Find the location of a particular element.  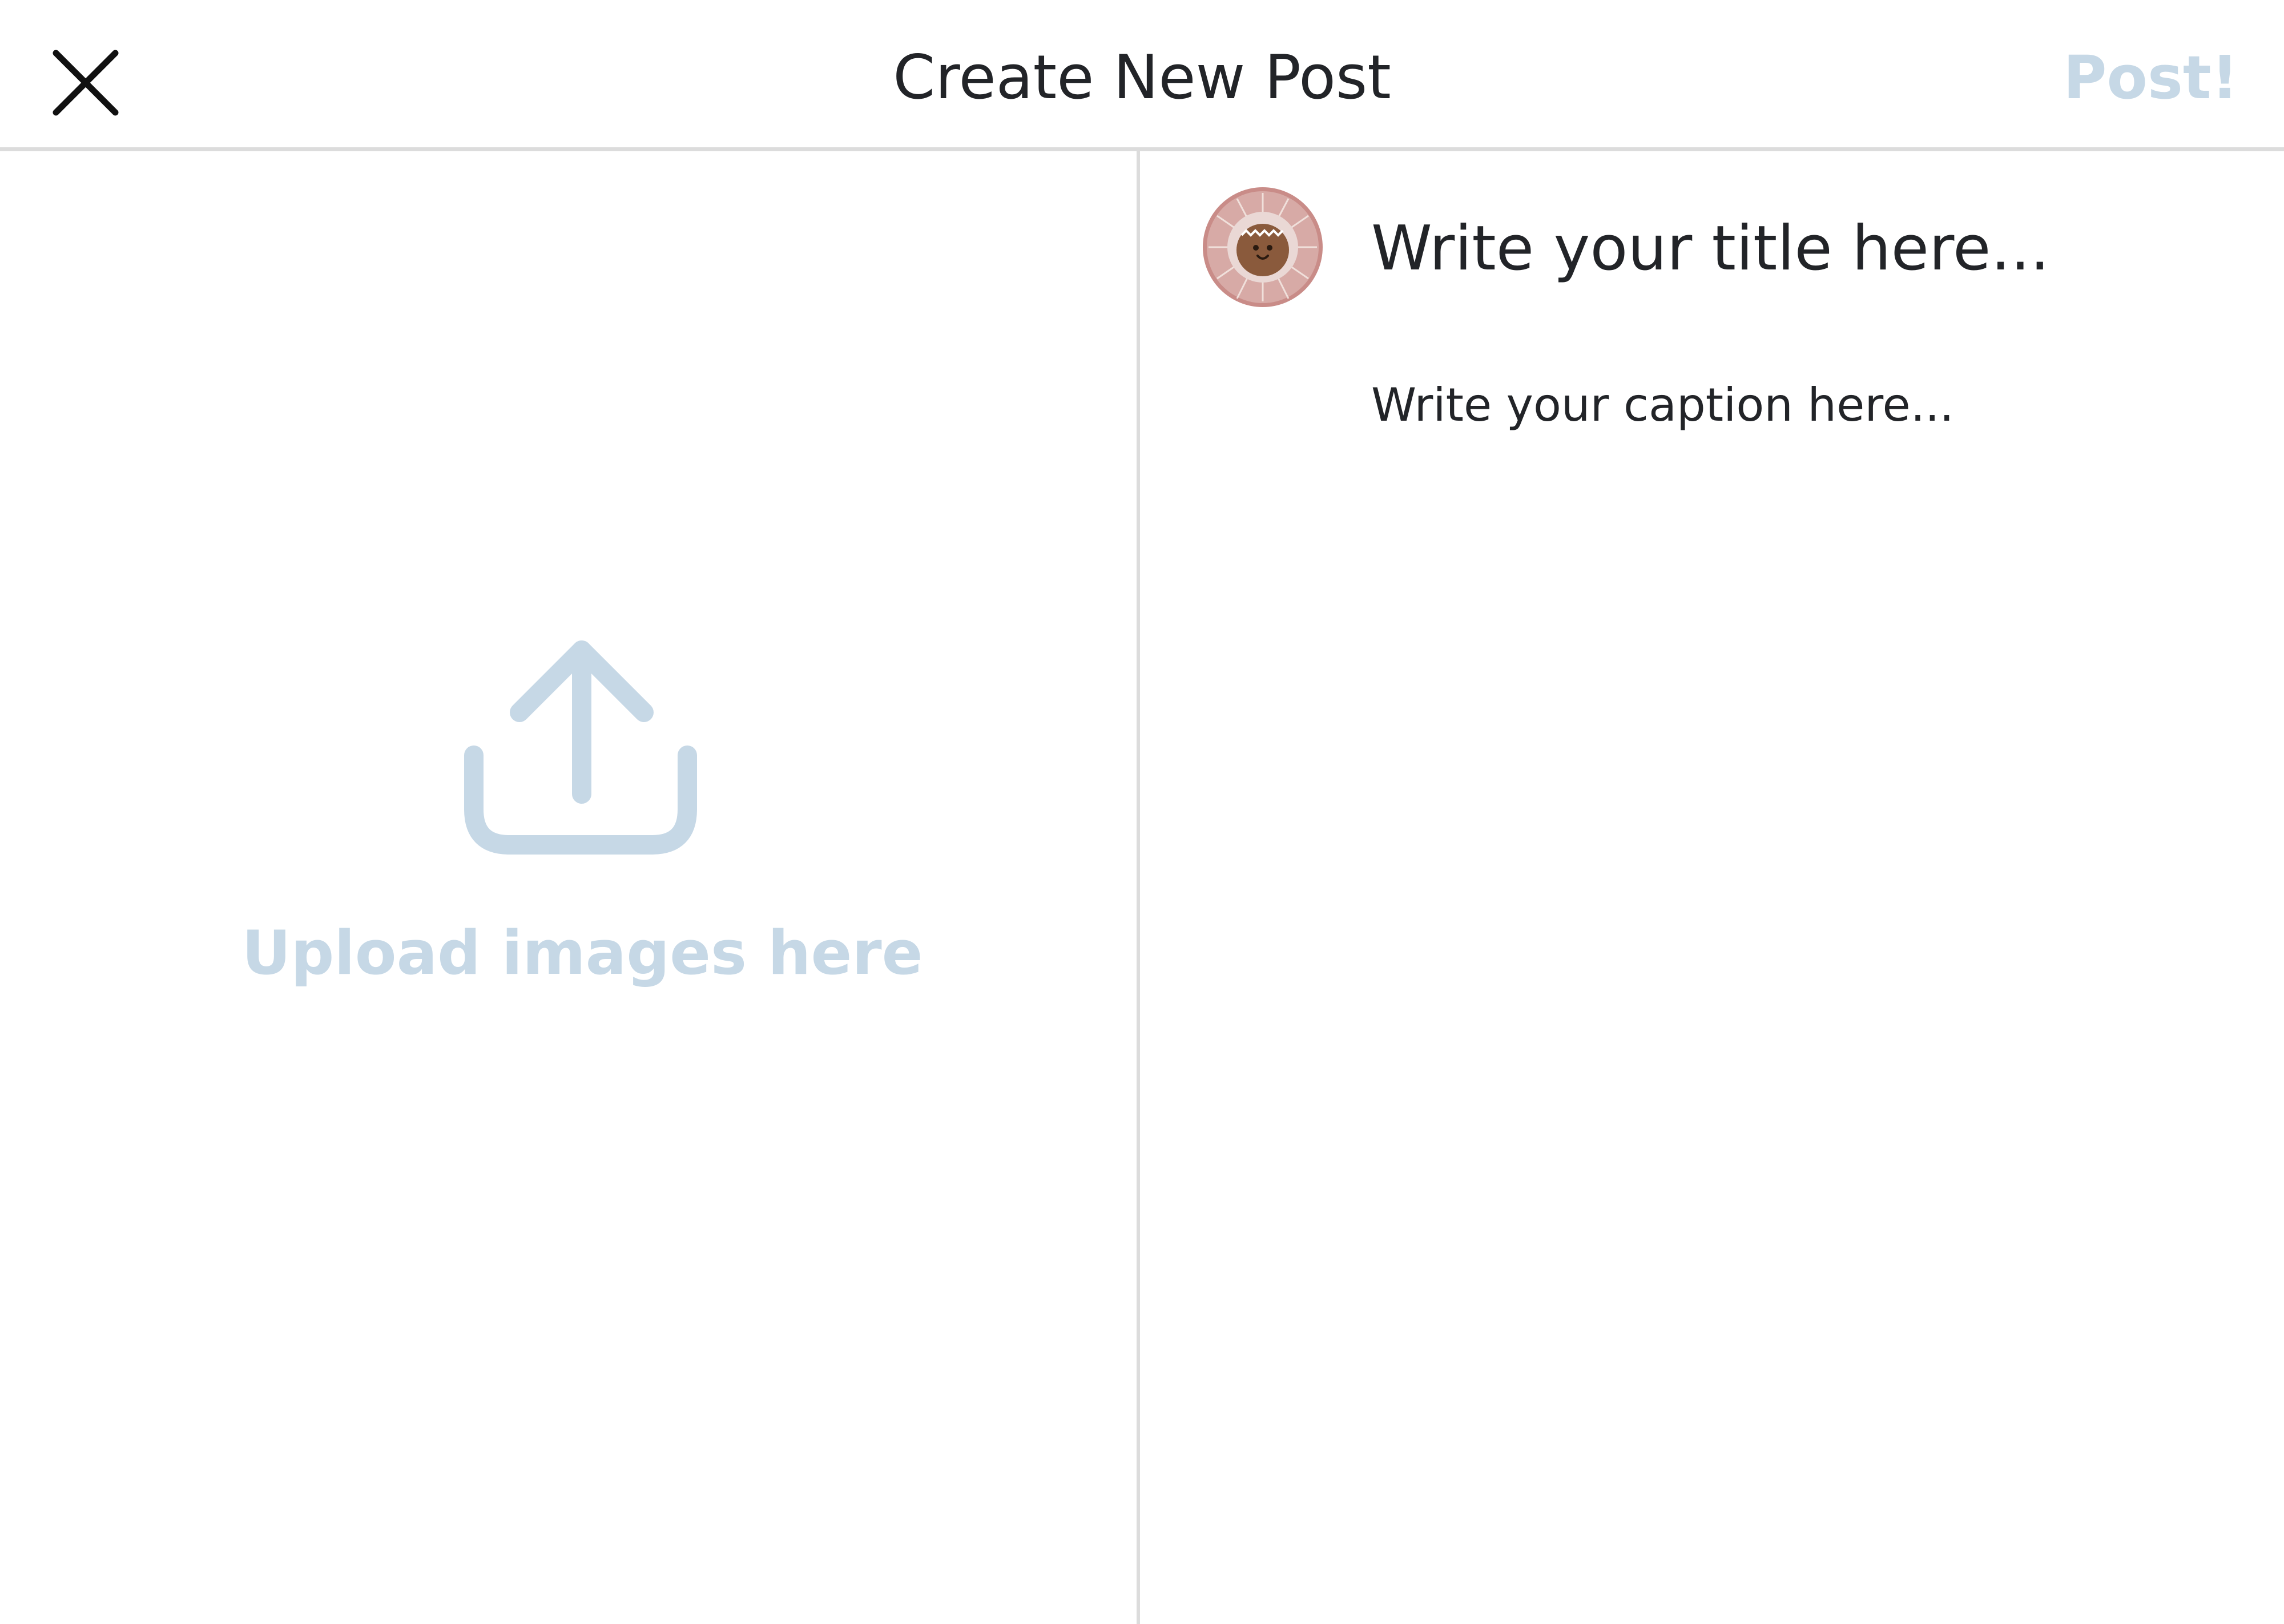

upload-label: Upload images here is located at coordinates (582, 953).